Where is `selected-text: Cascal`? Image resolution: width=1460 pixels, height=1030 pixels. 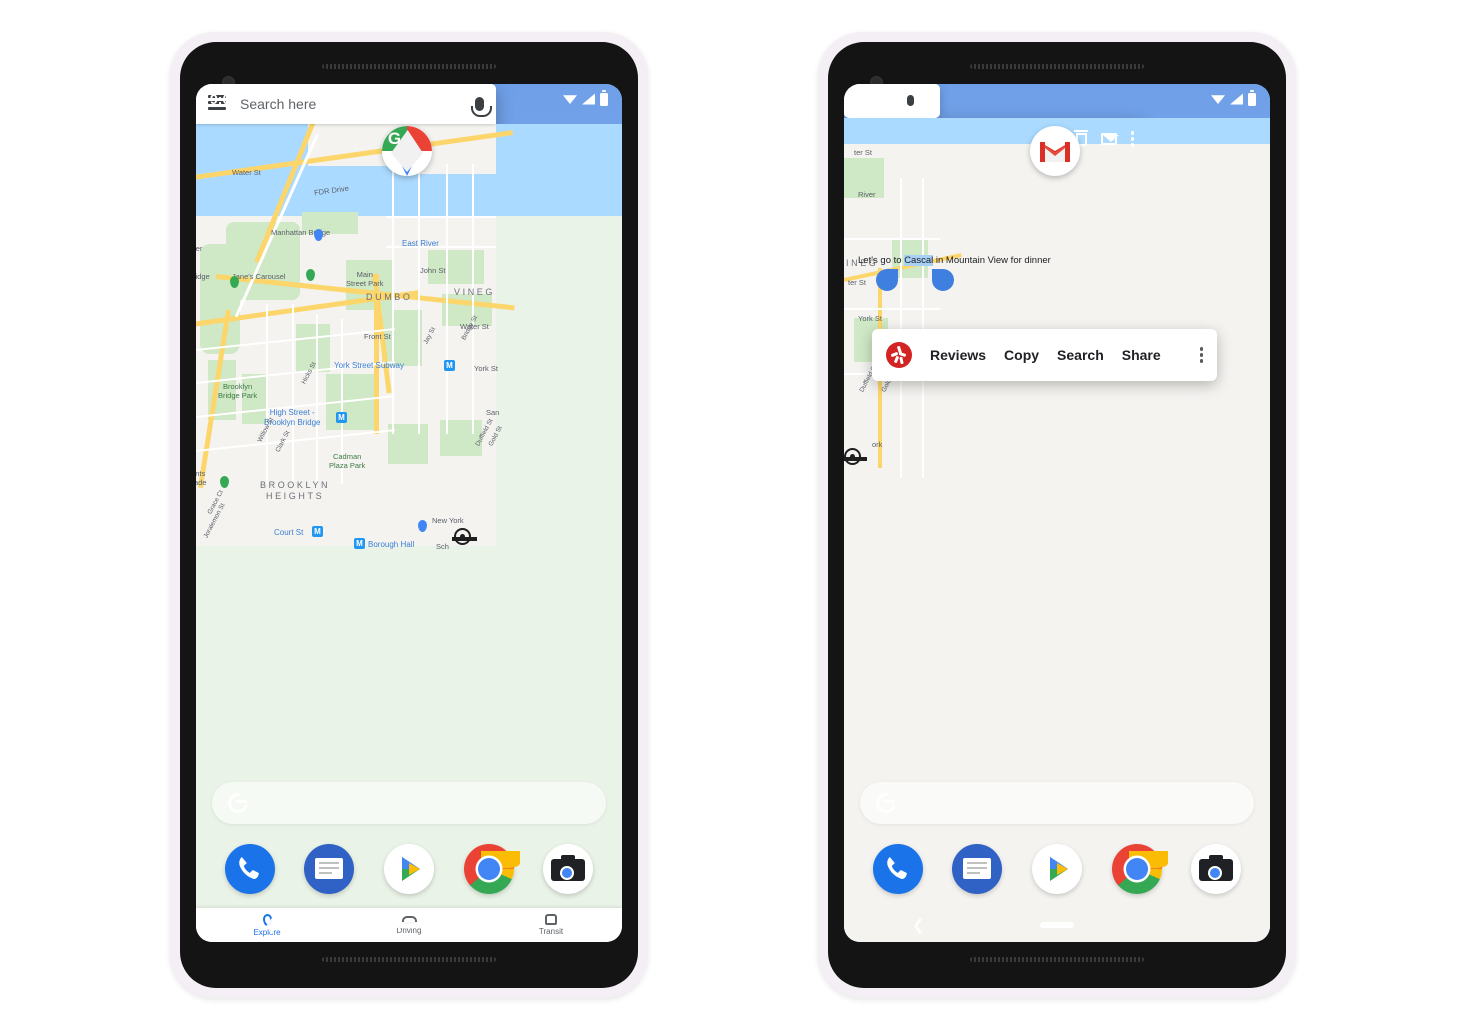
selected-text: Cascal is located at coordinates (919, 260).